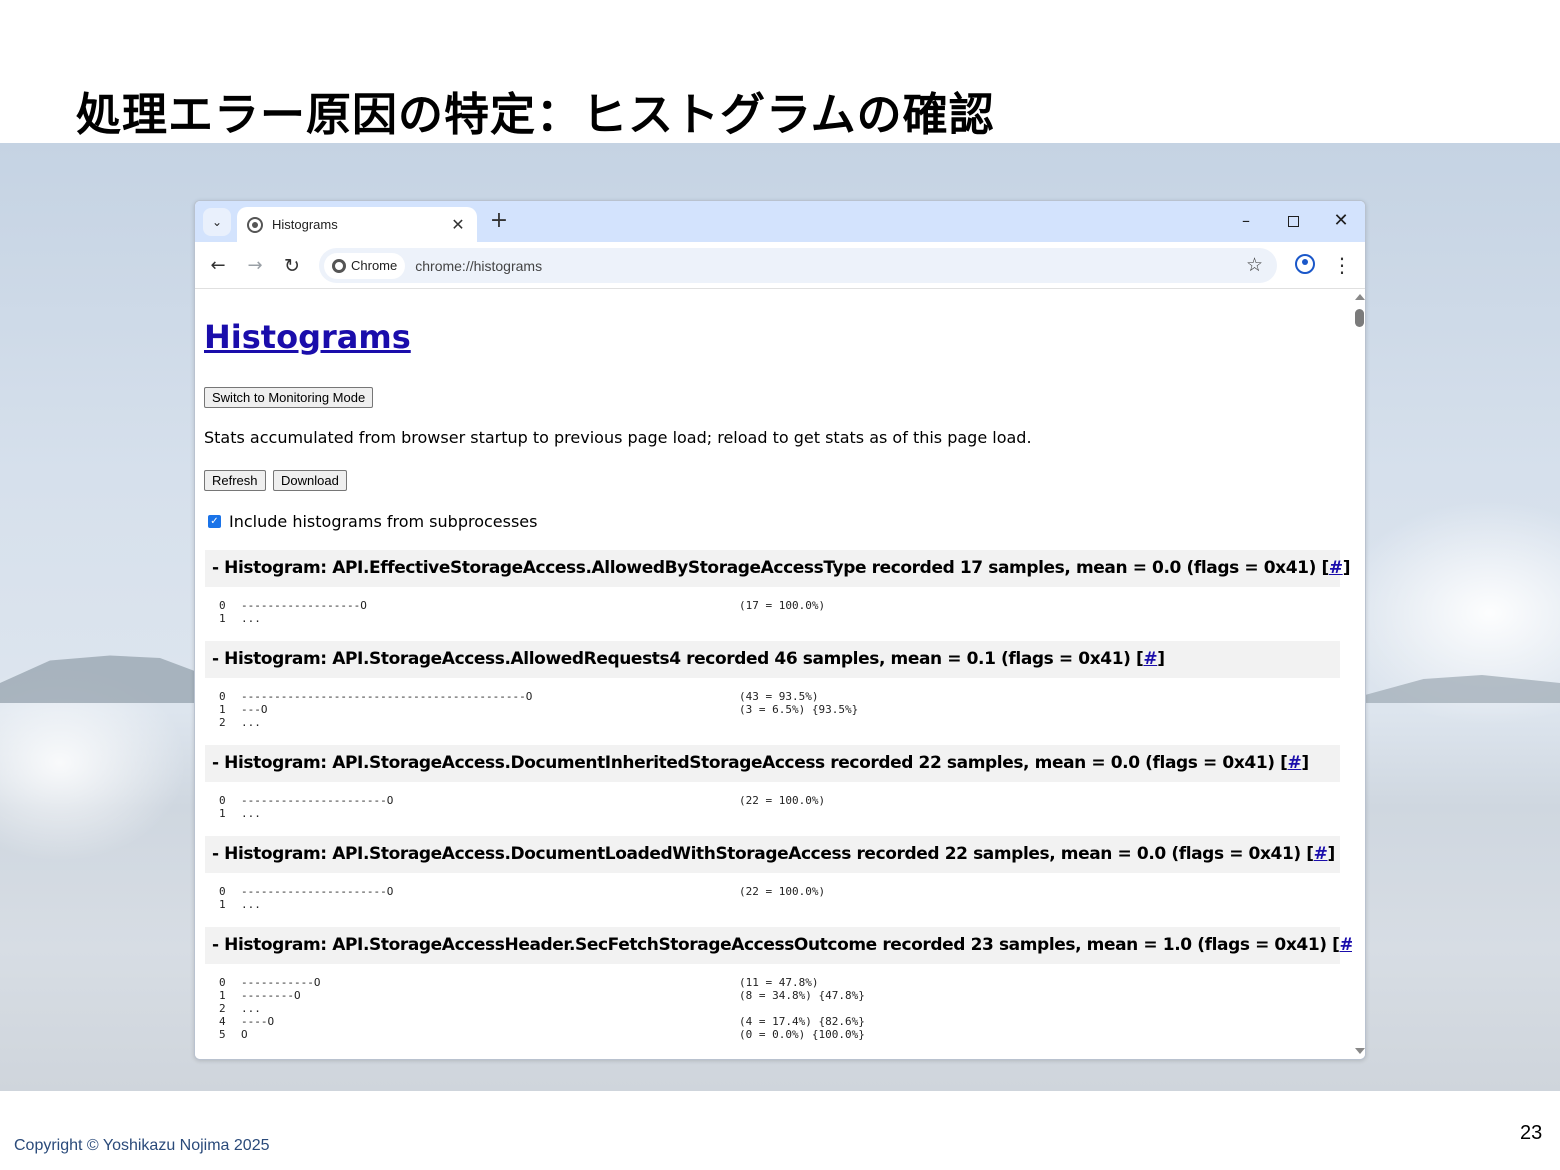 This screenshot has height=1170, width=1560. I want to click on new-tab-button: +, so click(499, 222).